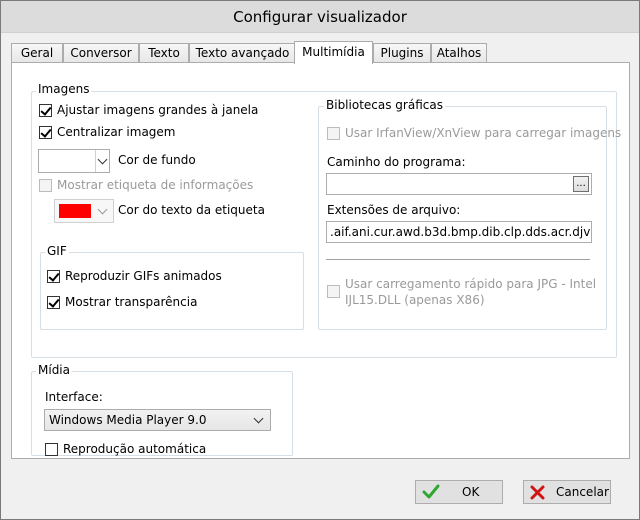 The width and height of the screenshot is (640, 520). What do you see at coordinates (54, 370) in the screenshot?
I see `media-legend: Mídia` at bounding box center [54, 370].